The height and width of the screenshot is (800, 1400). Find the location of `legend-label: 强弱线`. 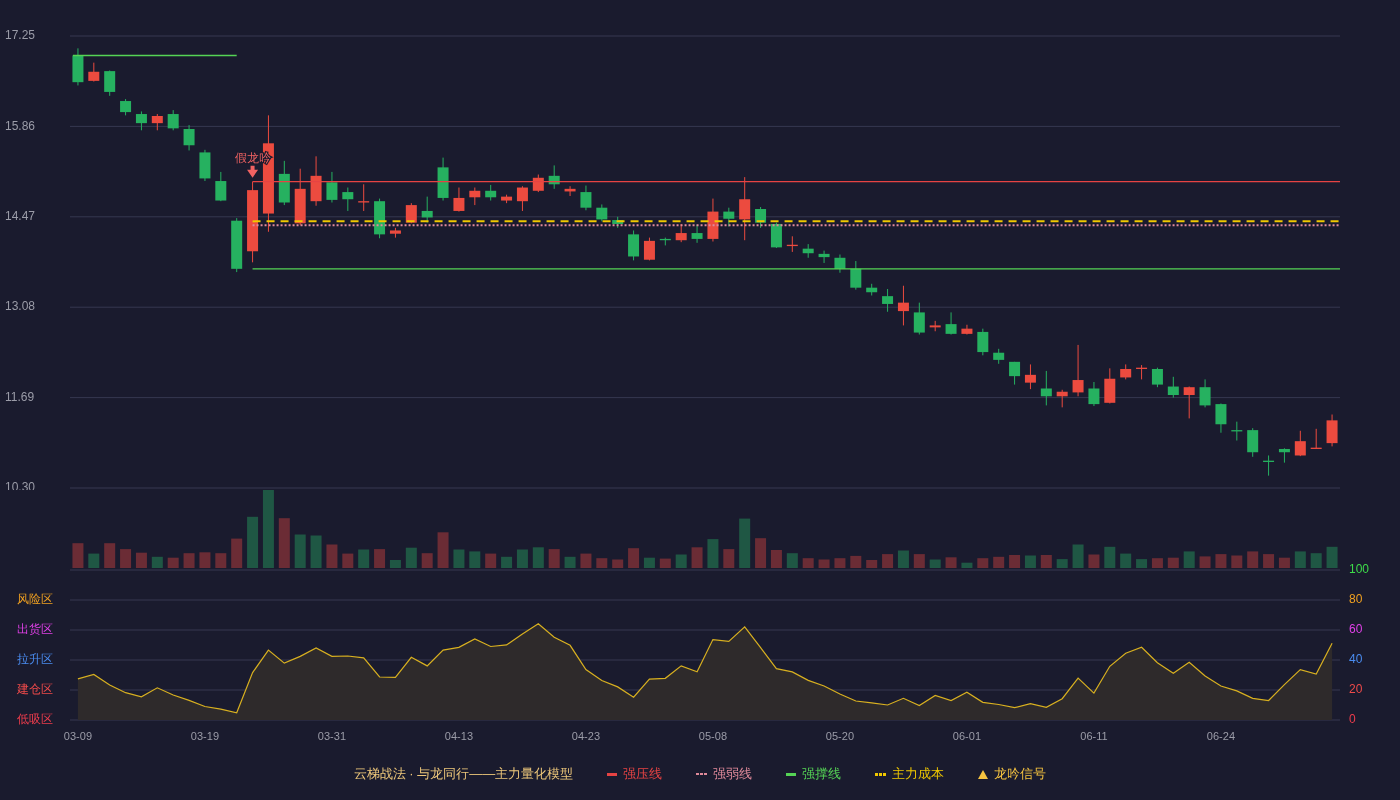

legend-label: 强弱线 is located at coordinates (733, 774).